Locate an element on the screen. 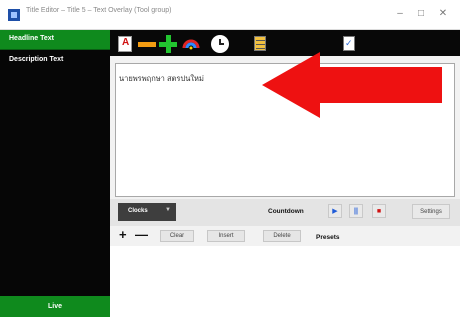  text-color-icon: A is located at coordinates (125, 44).